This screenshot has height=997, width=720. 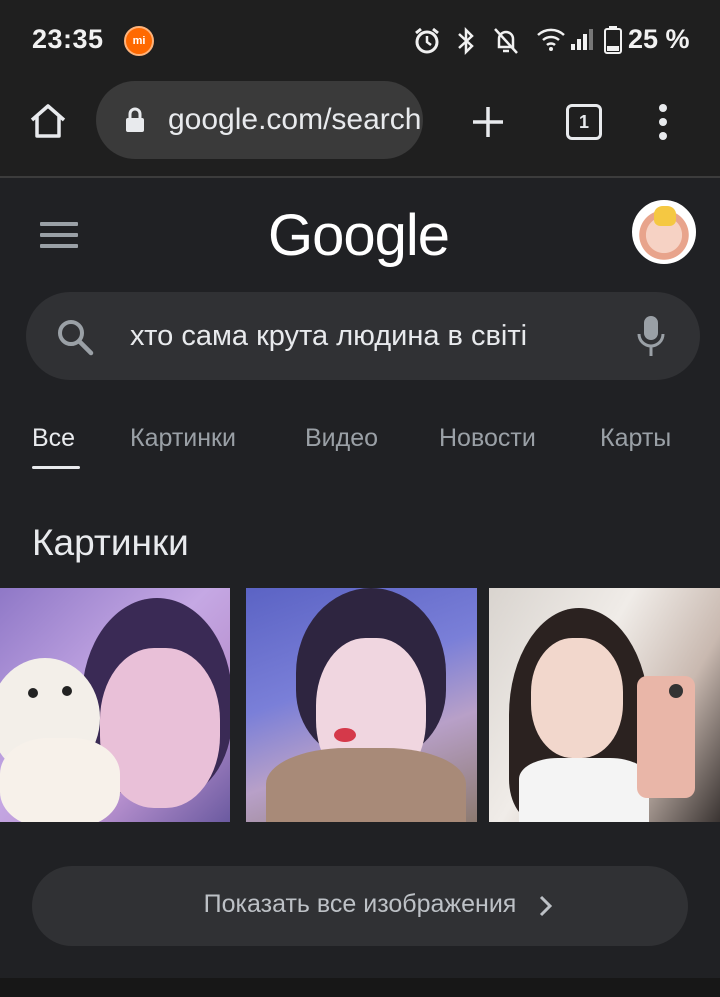 What do you see at coordinates (635, 438) in the screenshot?
I see `tab-maps: Карты` at bounding box center [635, 438].